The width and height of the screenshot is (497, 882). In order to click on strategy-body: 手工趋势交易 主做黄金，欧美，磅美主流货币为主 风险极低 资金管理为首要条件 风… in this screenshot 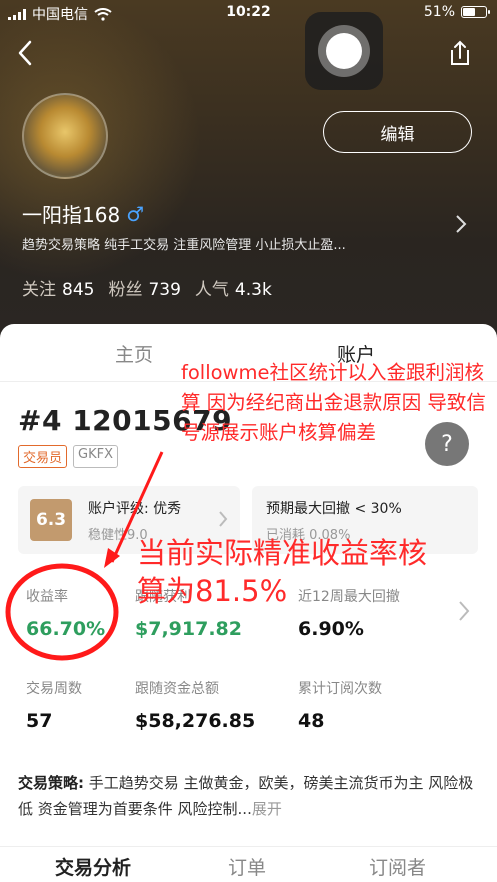, I will do `click(246, 796)`.